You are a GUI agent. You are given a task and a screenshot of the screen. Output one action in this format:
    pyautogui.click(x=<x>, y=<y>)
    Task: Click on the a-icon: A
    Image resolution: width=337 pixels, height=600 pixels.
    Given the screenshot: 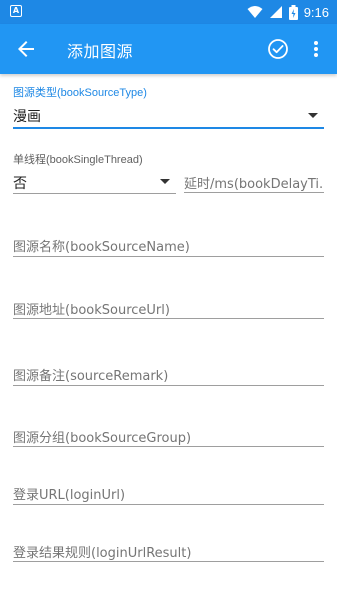 What is the action you would take?
    pyautogui.click(x=16, y=11)
    